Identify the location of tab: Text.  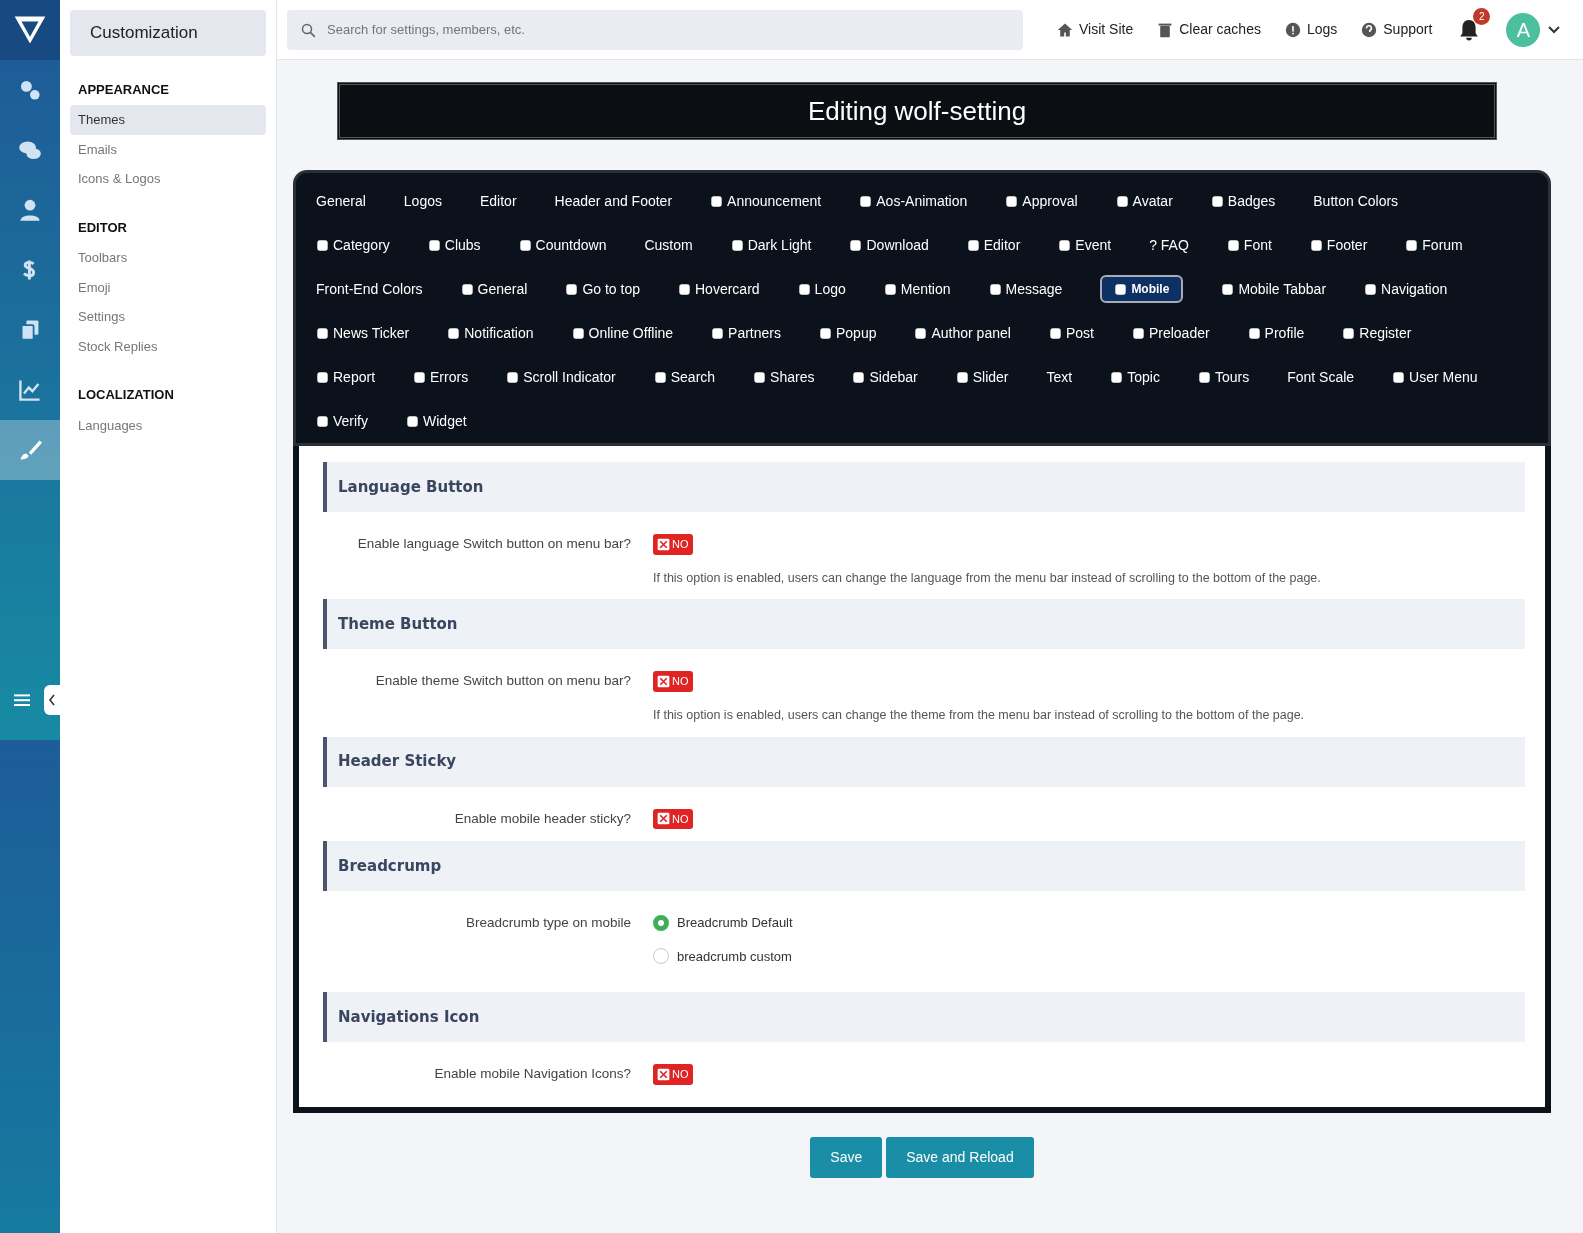
(1059, 377).